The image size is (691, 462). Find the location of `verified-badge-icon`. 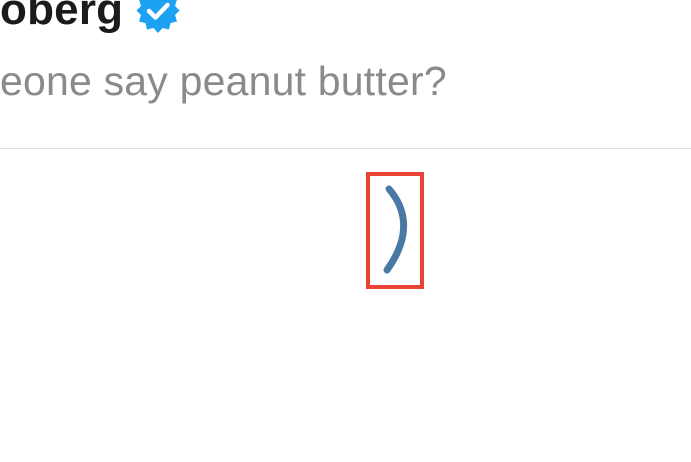

verified-badge-icon is located at coordinates (158, 17).